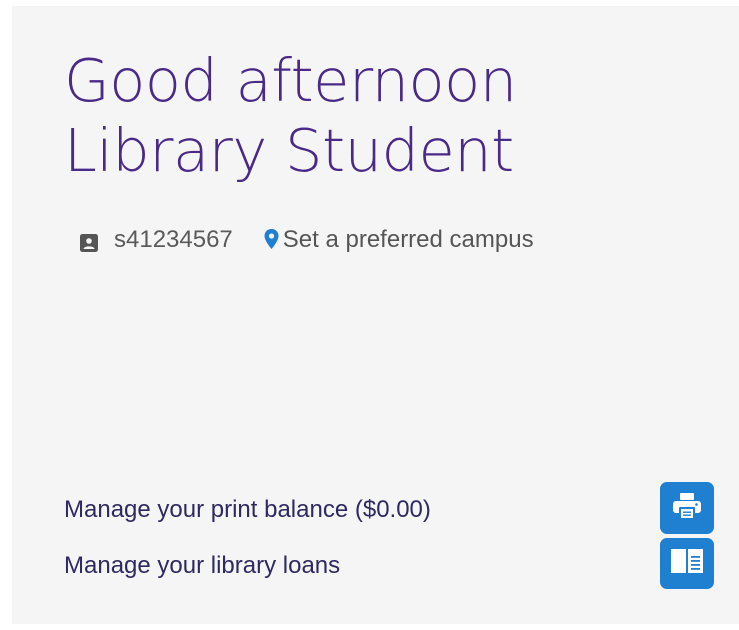  What do you see at coordinates (290, 80) in the screenshot?
I see `greeting-line: Good afternoon` at bounding box center [290, 80].